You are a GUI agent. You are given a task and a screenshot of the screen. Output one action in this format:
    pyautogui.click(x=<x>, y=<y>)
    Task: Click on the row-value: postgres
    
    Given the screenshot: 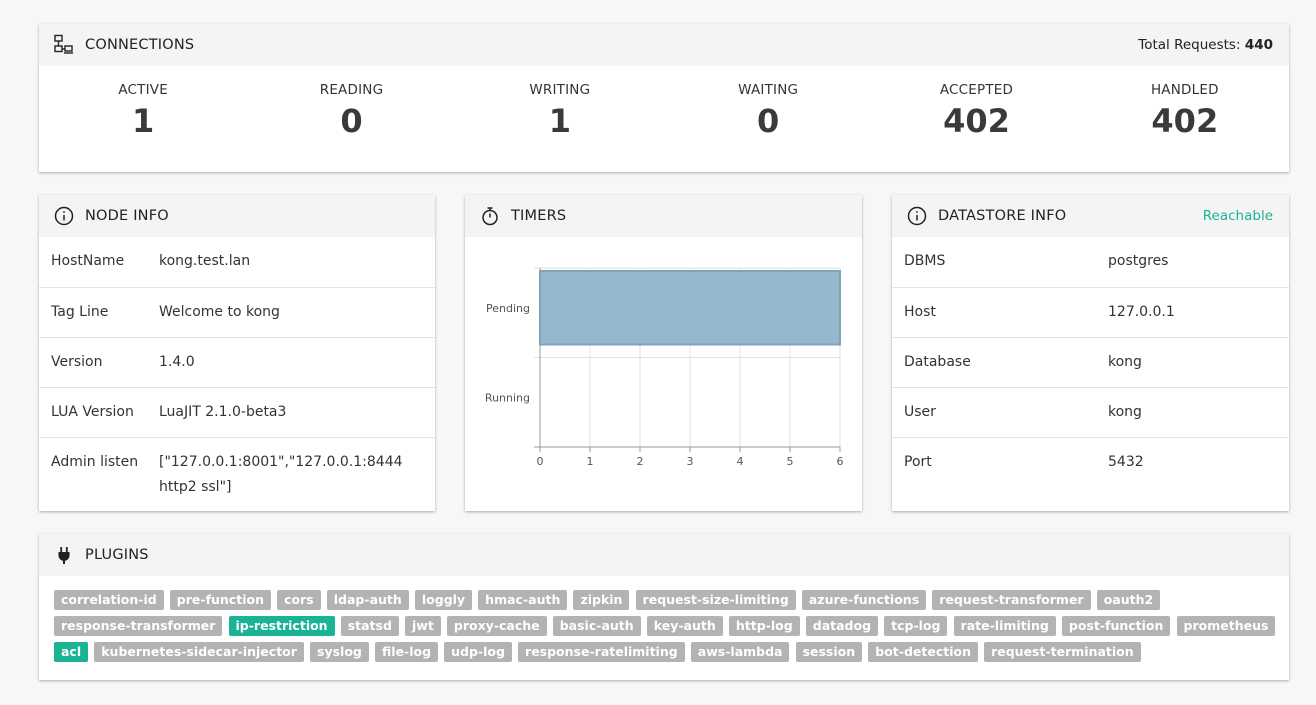 What is the action you would take?
    pyautogui.click(x=1138, y=261)
    